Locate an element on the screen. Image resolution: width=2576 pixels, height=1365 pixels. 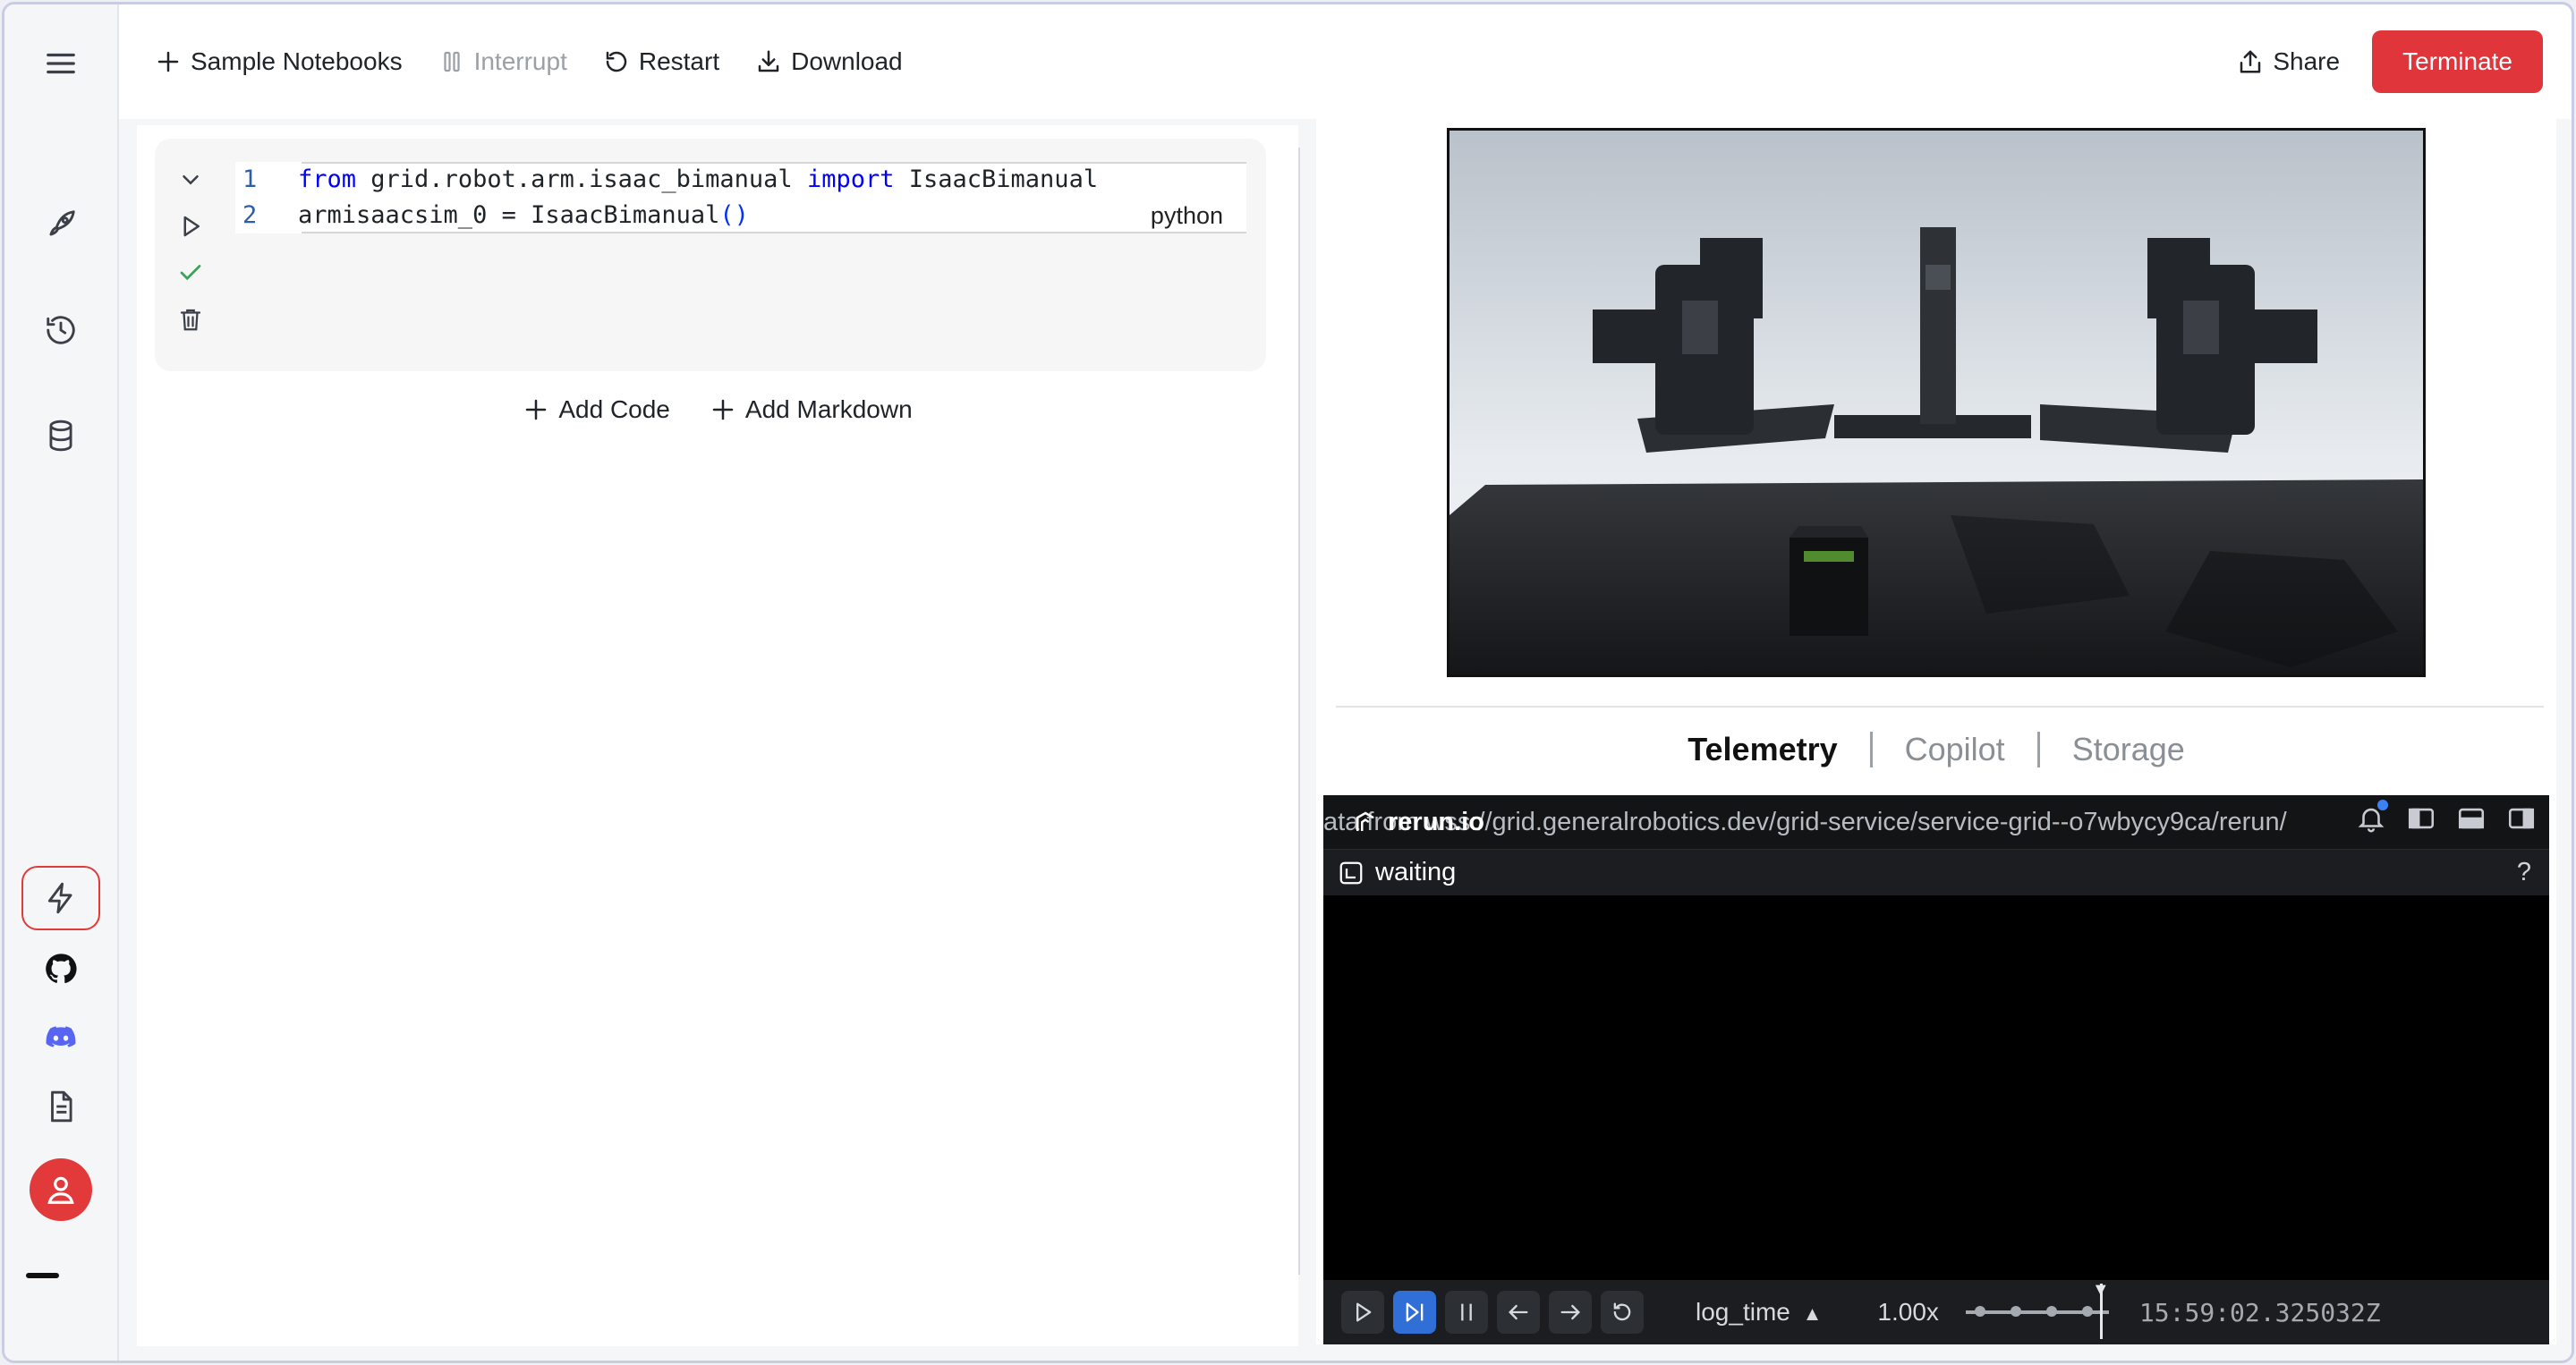
history-icon is located at coordinates (61, 330).